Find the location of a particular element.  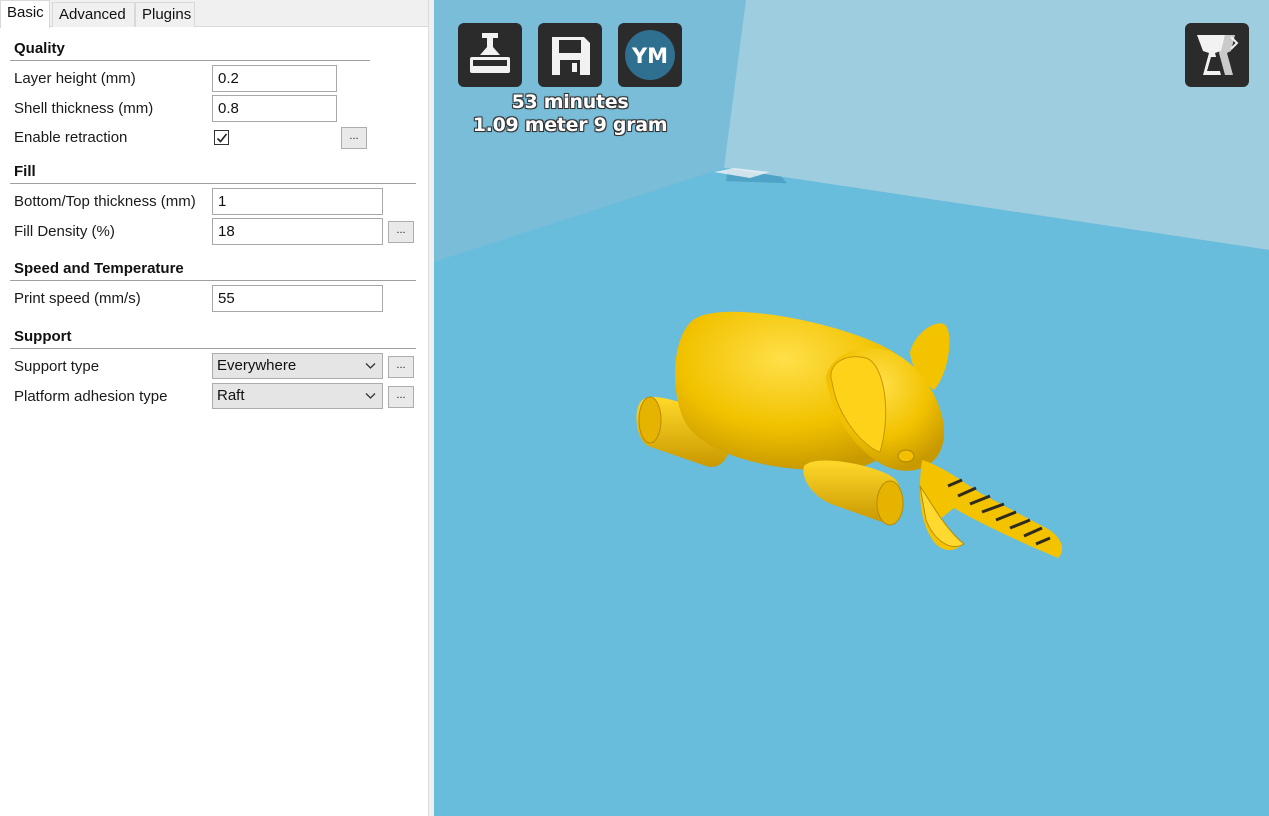

youmagine-button: YM is located at coordinates (650, 55).